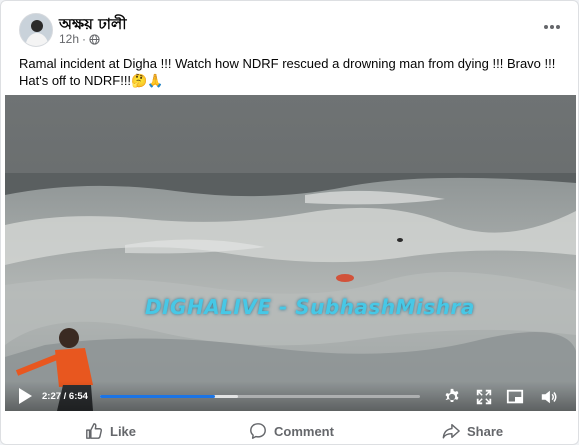 The width and height of the screenshot is (579, 445). I want to click on video-progress-fill, so click(158, 396).